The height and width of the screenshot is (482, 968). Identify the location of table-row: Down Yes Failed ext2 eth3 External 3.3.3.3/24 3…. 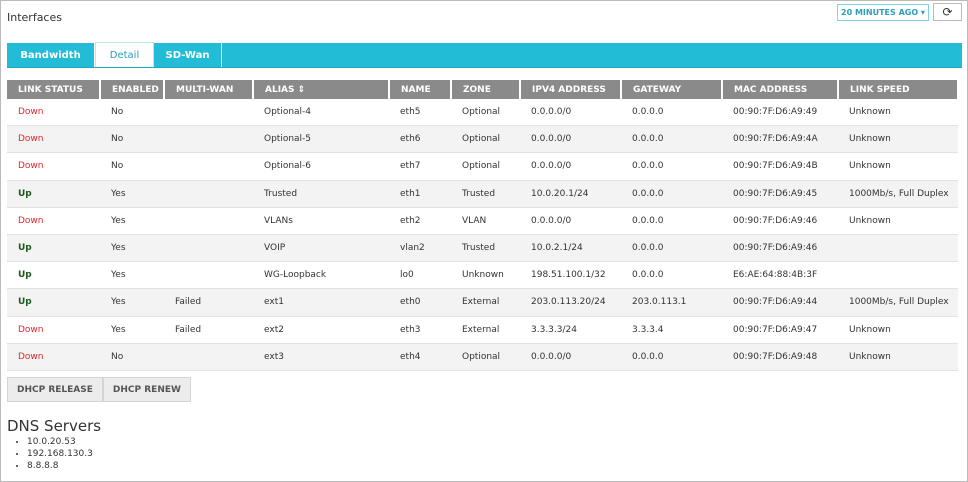
(482, 330).